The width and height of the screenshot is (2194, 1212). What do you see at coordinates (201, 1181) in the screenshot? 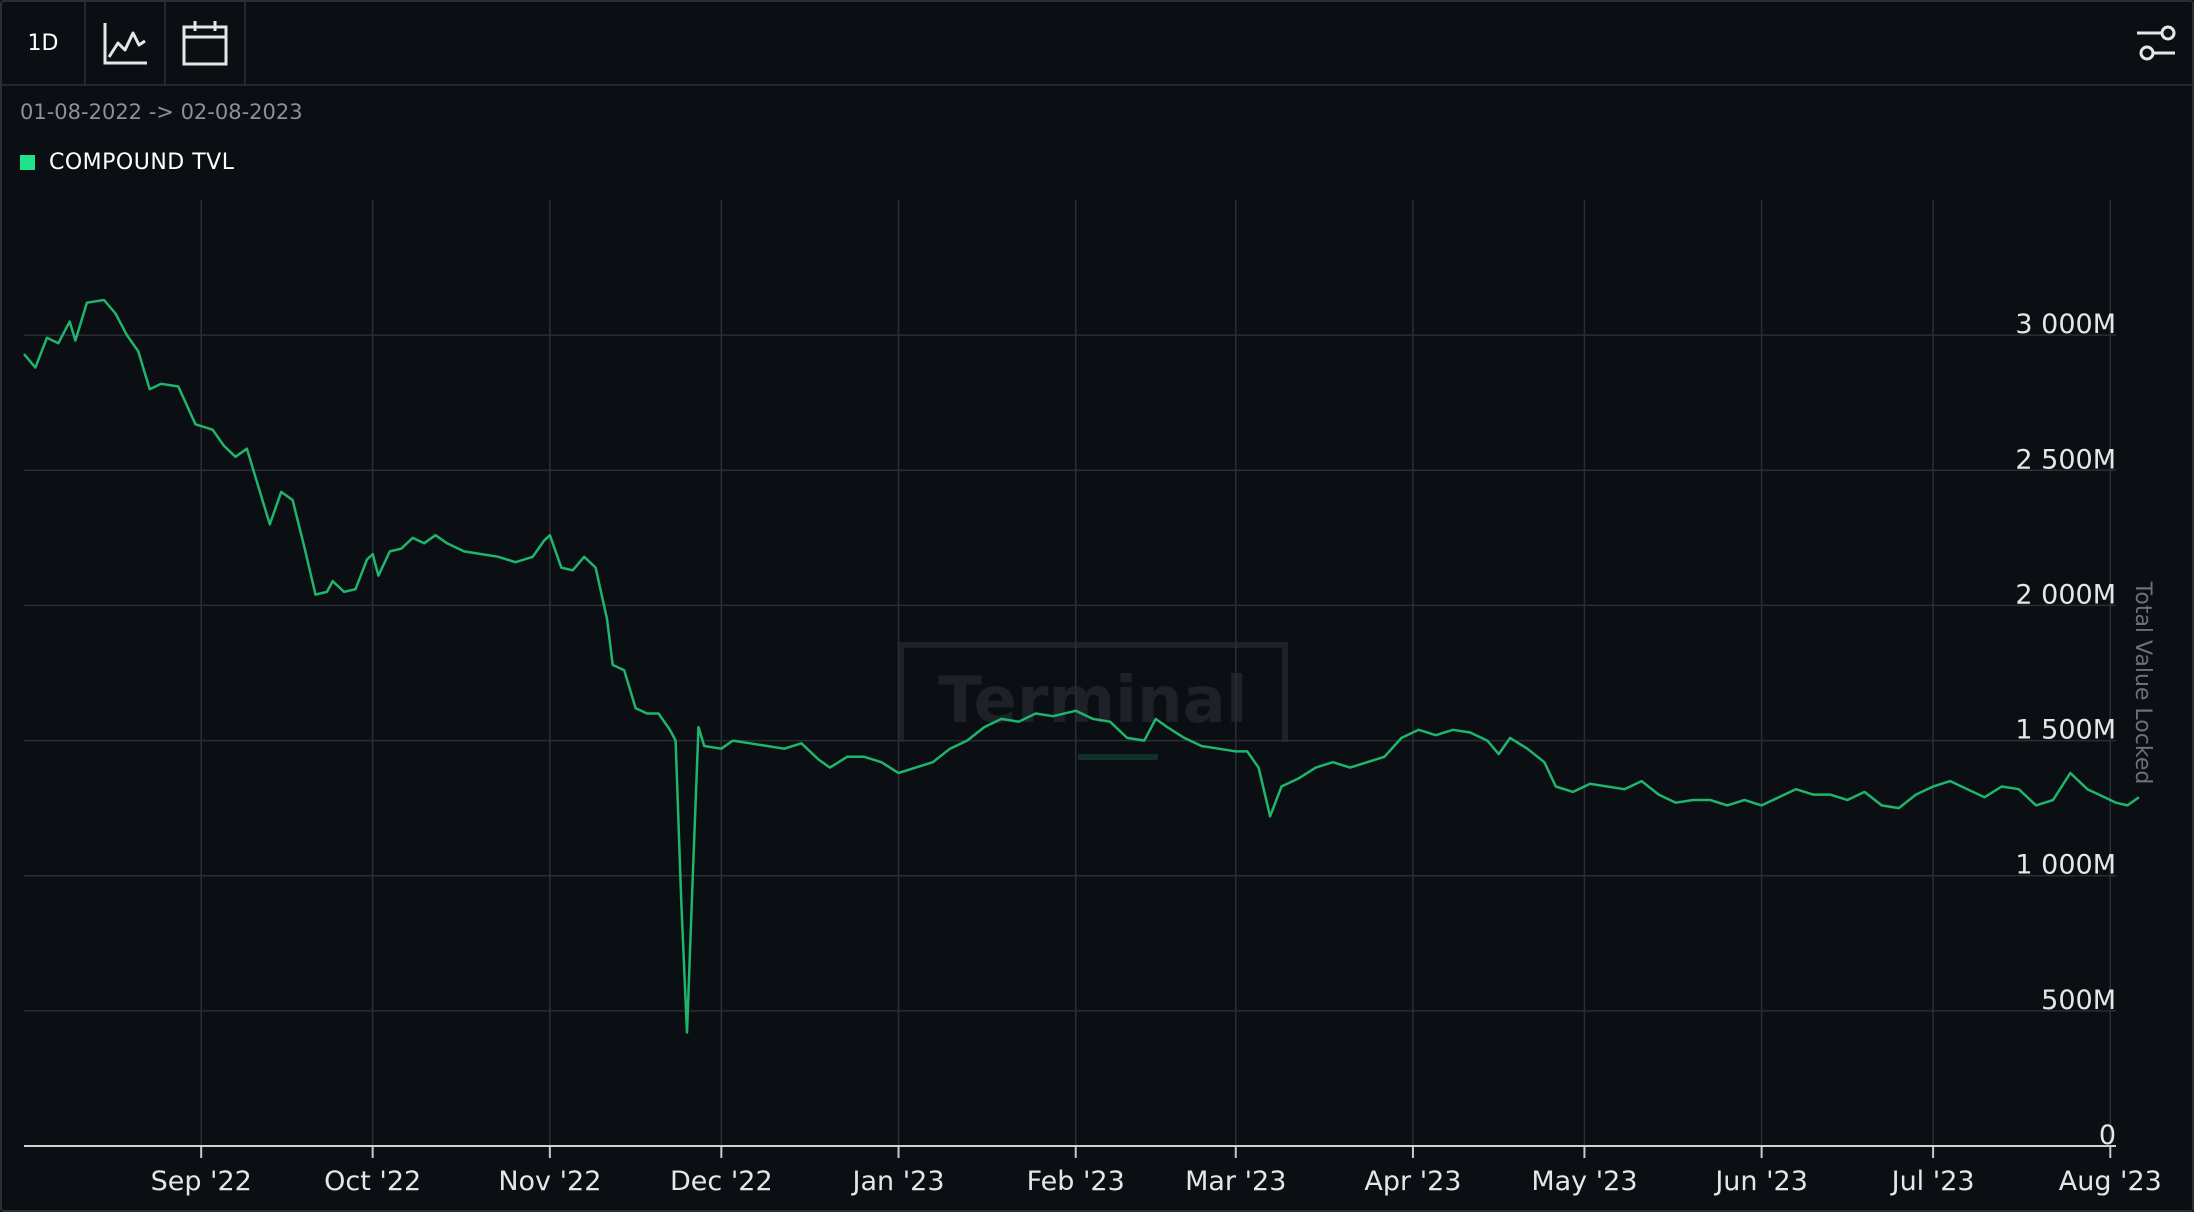
I see `x-tick-label: Sep '22` at bounding box center [201, 1181].